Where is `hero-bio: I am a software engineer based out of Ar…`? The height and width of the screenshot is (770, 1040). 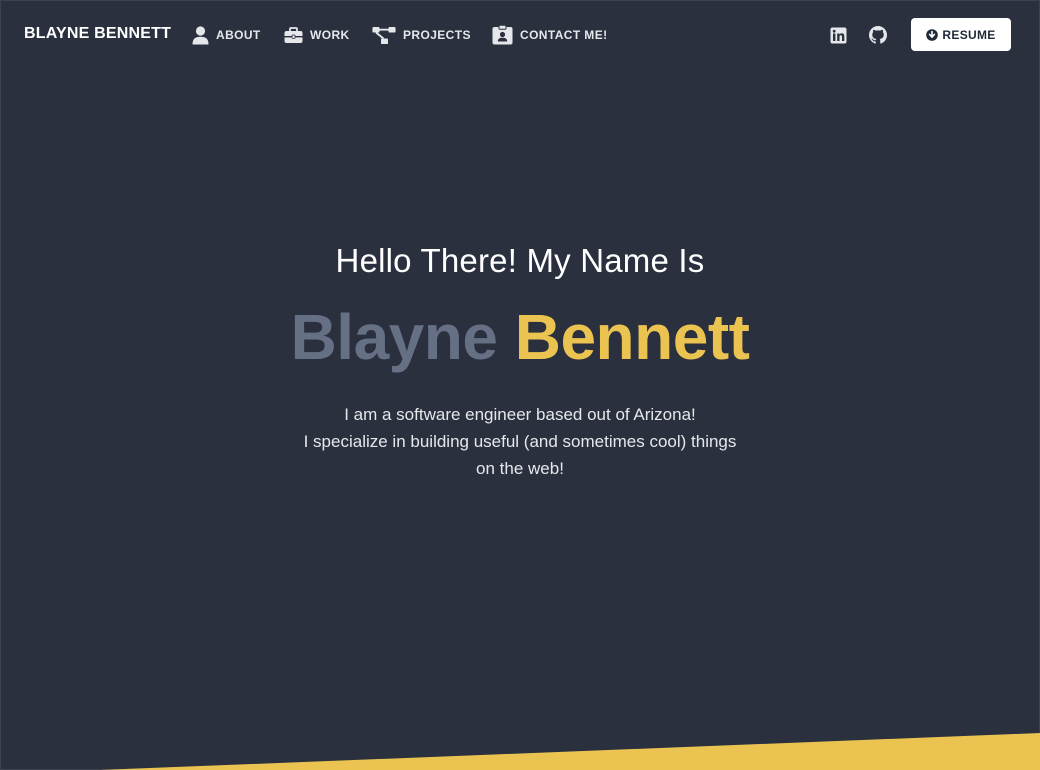
hero-bio: I am a software engineer based out of Ar… is located at coordinates (520, 441).